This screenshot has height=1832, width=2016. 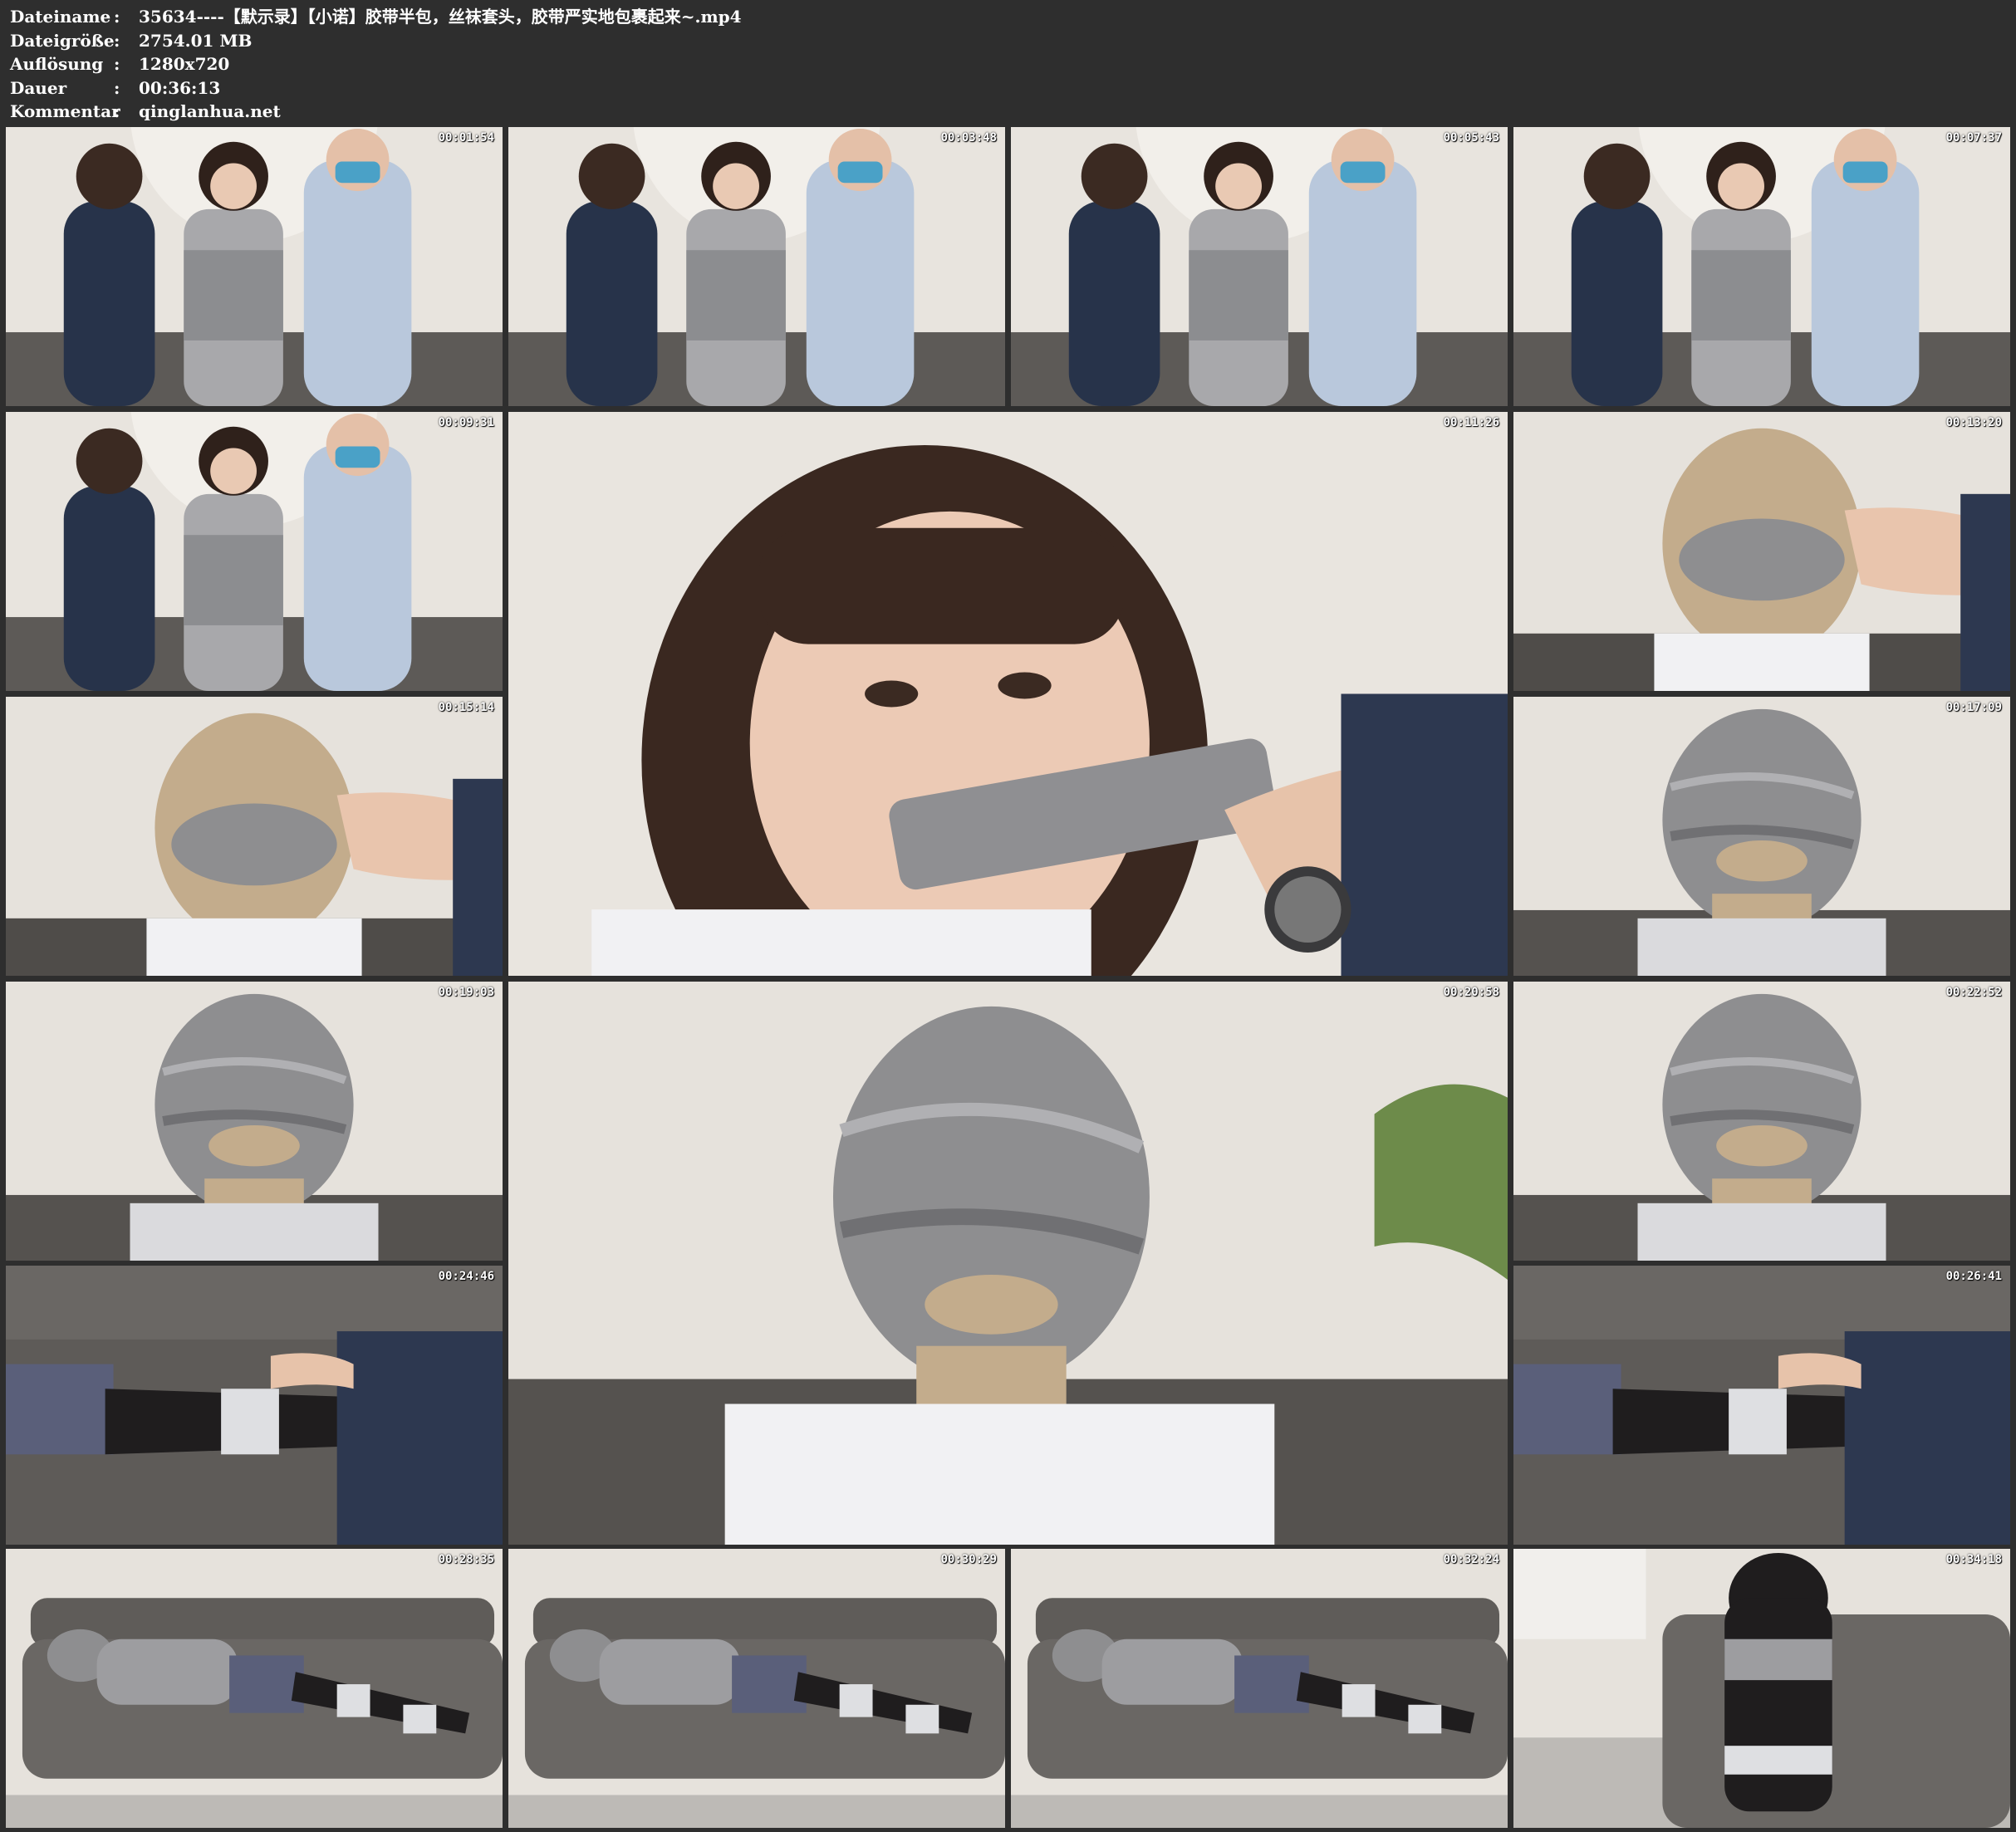 I want to click on thumbnail: 00:19:03, so click(x=255, y=1121).